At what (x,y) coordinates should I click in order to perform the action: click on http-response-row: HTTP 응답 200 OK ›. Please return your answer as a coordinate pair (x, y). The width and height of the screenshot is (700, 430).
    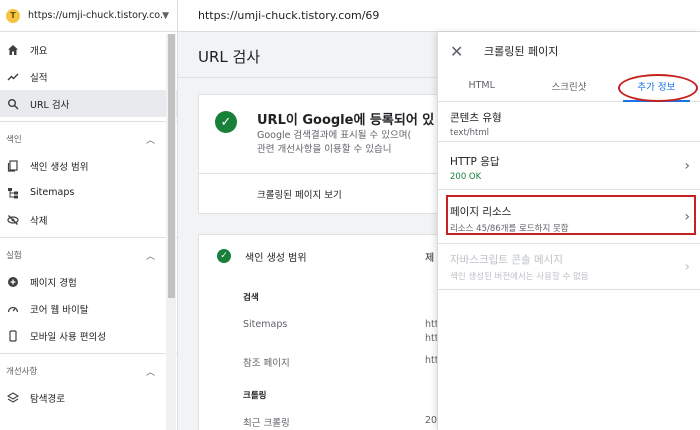
    Looking at the image, I should click on (569, 166).